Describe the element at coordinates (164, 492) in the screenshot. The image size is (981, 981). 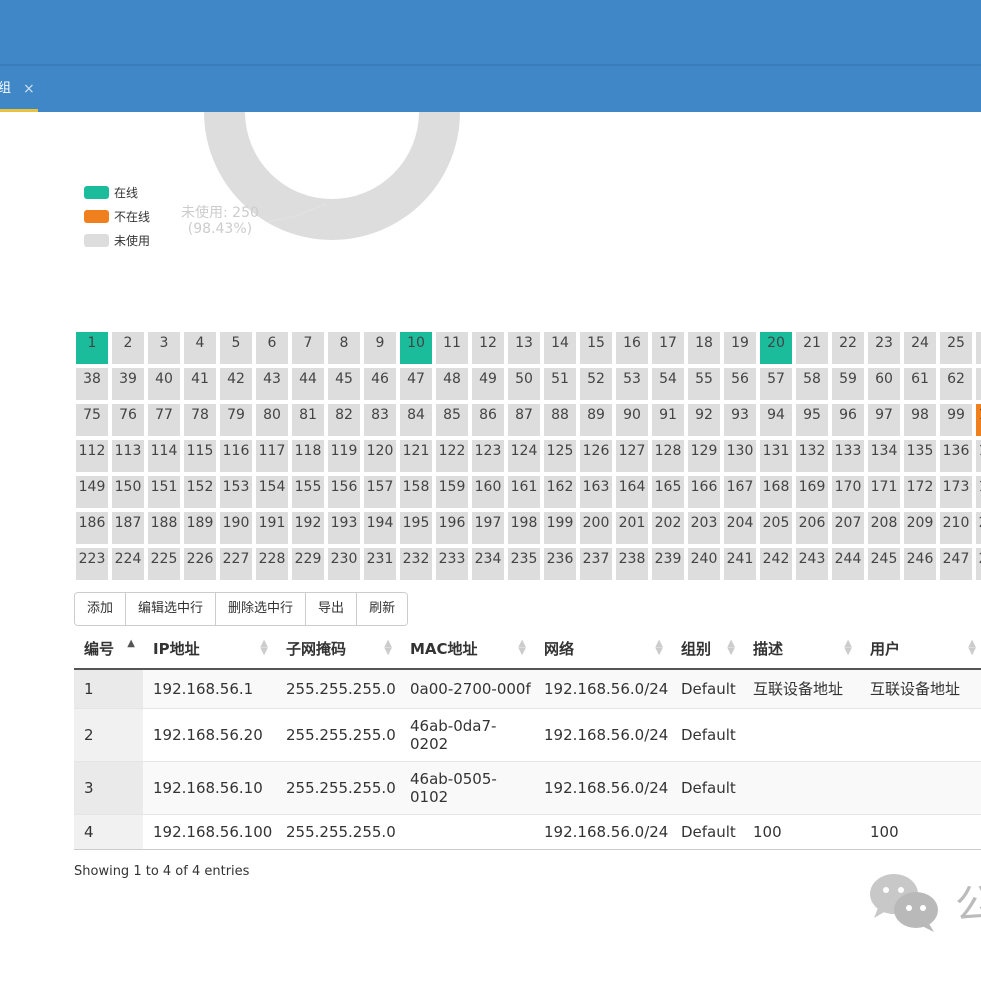
I see `ip-cell: 151` at that location.